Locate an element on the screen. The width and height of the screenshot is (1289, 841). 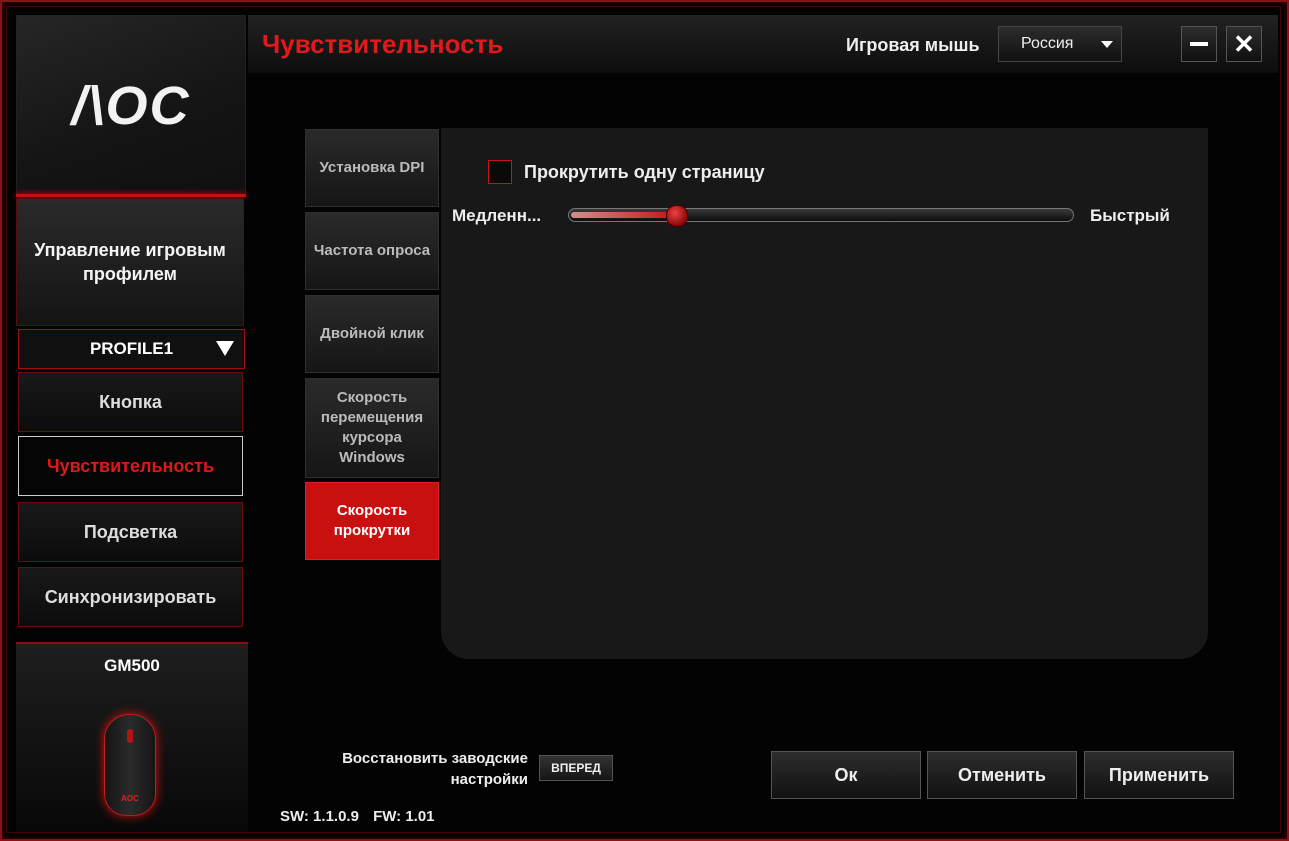
tab-polling-rate: Частота опроса is located at coordinates (372, 251).